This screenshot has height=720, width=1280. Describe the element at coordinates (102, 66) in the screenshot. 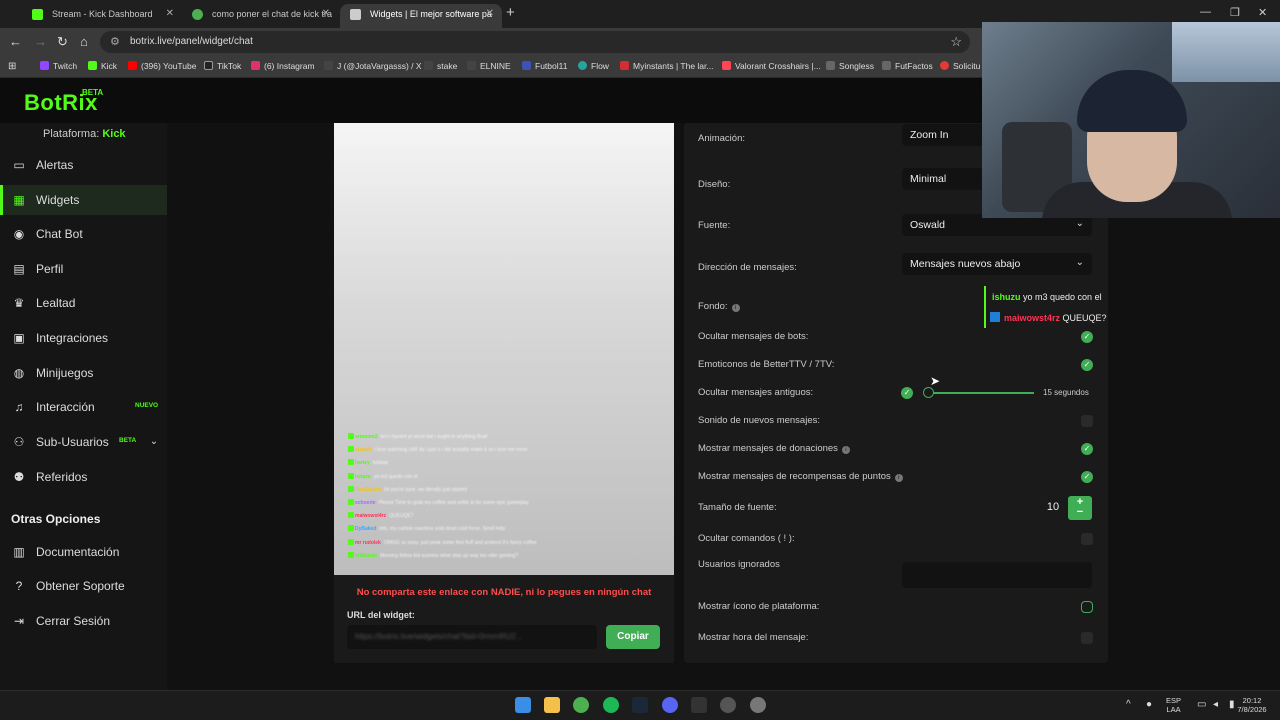

I see `bookmark-kick: Kick` at that location.